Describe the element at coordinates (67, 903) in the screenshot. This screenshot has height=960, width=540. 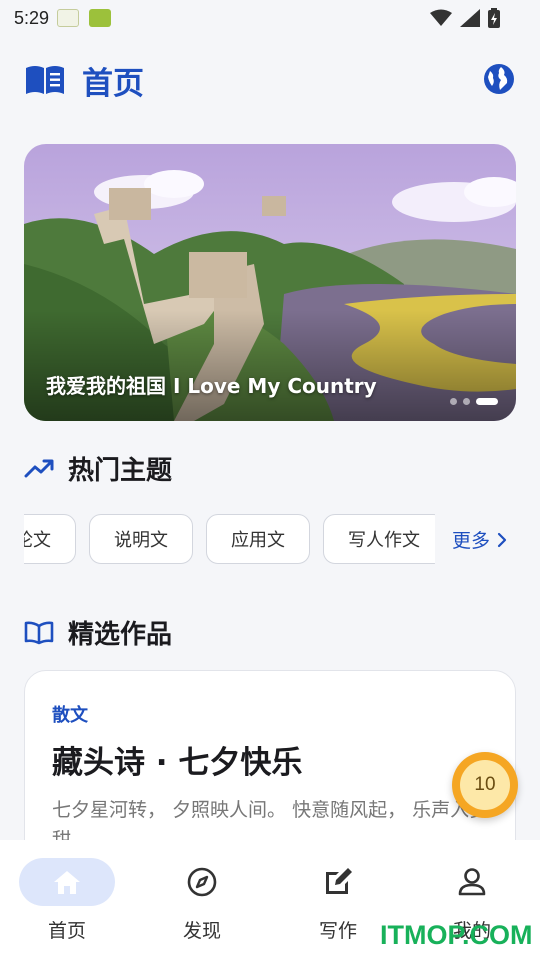
I see `nav-item-home: 首页` at that location.